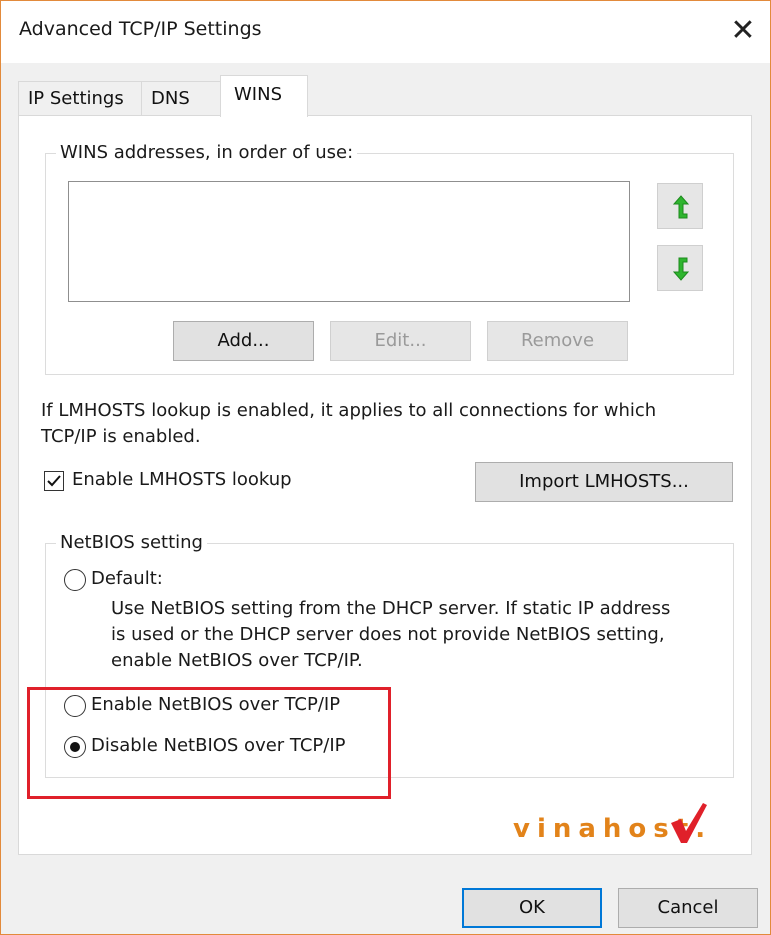  I want to click on remove-button: Remove, so click(557, 341).